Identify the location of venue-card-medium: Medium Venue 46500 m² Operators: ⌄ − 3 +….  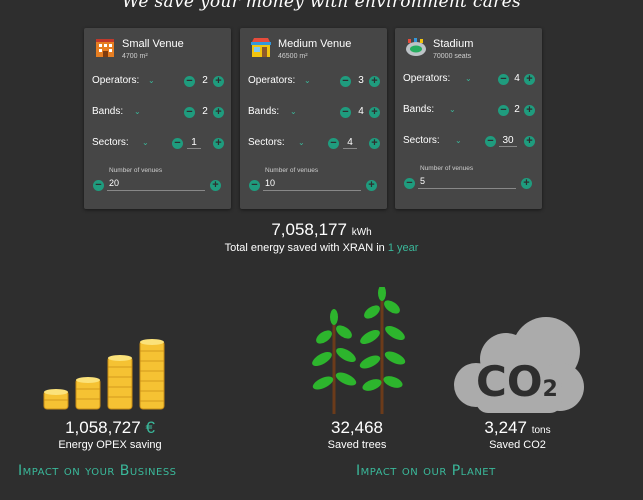
(313, 118).